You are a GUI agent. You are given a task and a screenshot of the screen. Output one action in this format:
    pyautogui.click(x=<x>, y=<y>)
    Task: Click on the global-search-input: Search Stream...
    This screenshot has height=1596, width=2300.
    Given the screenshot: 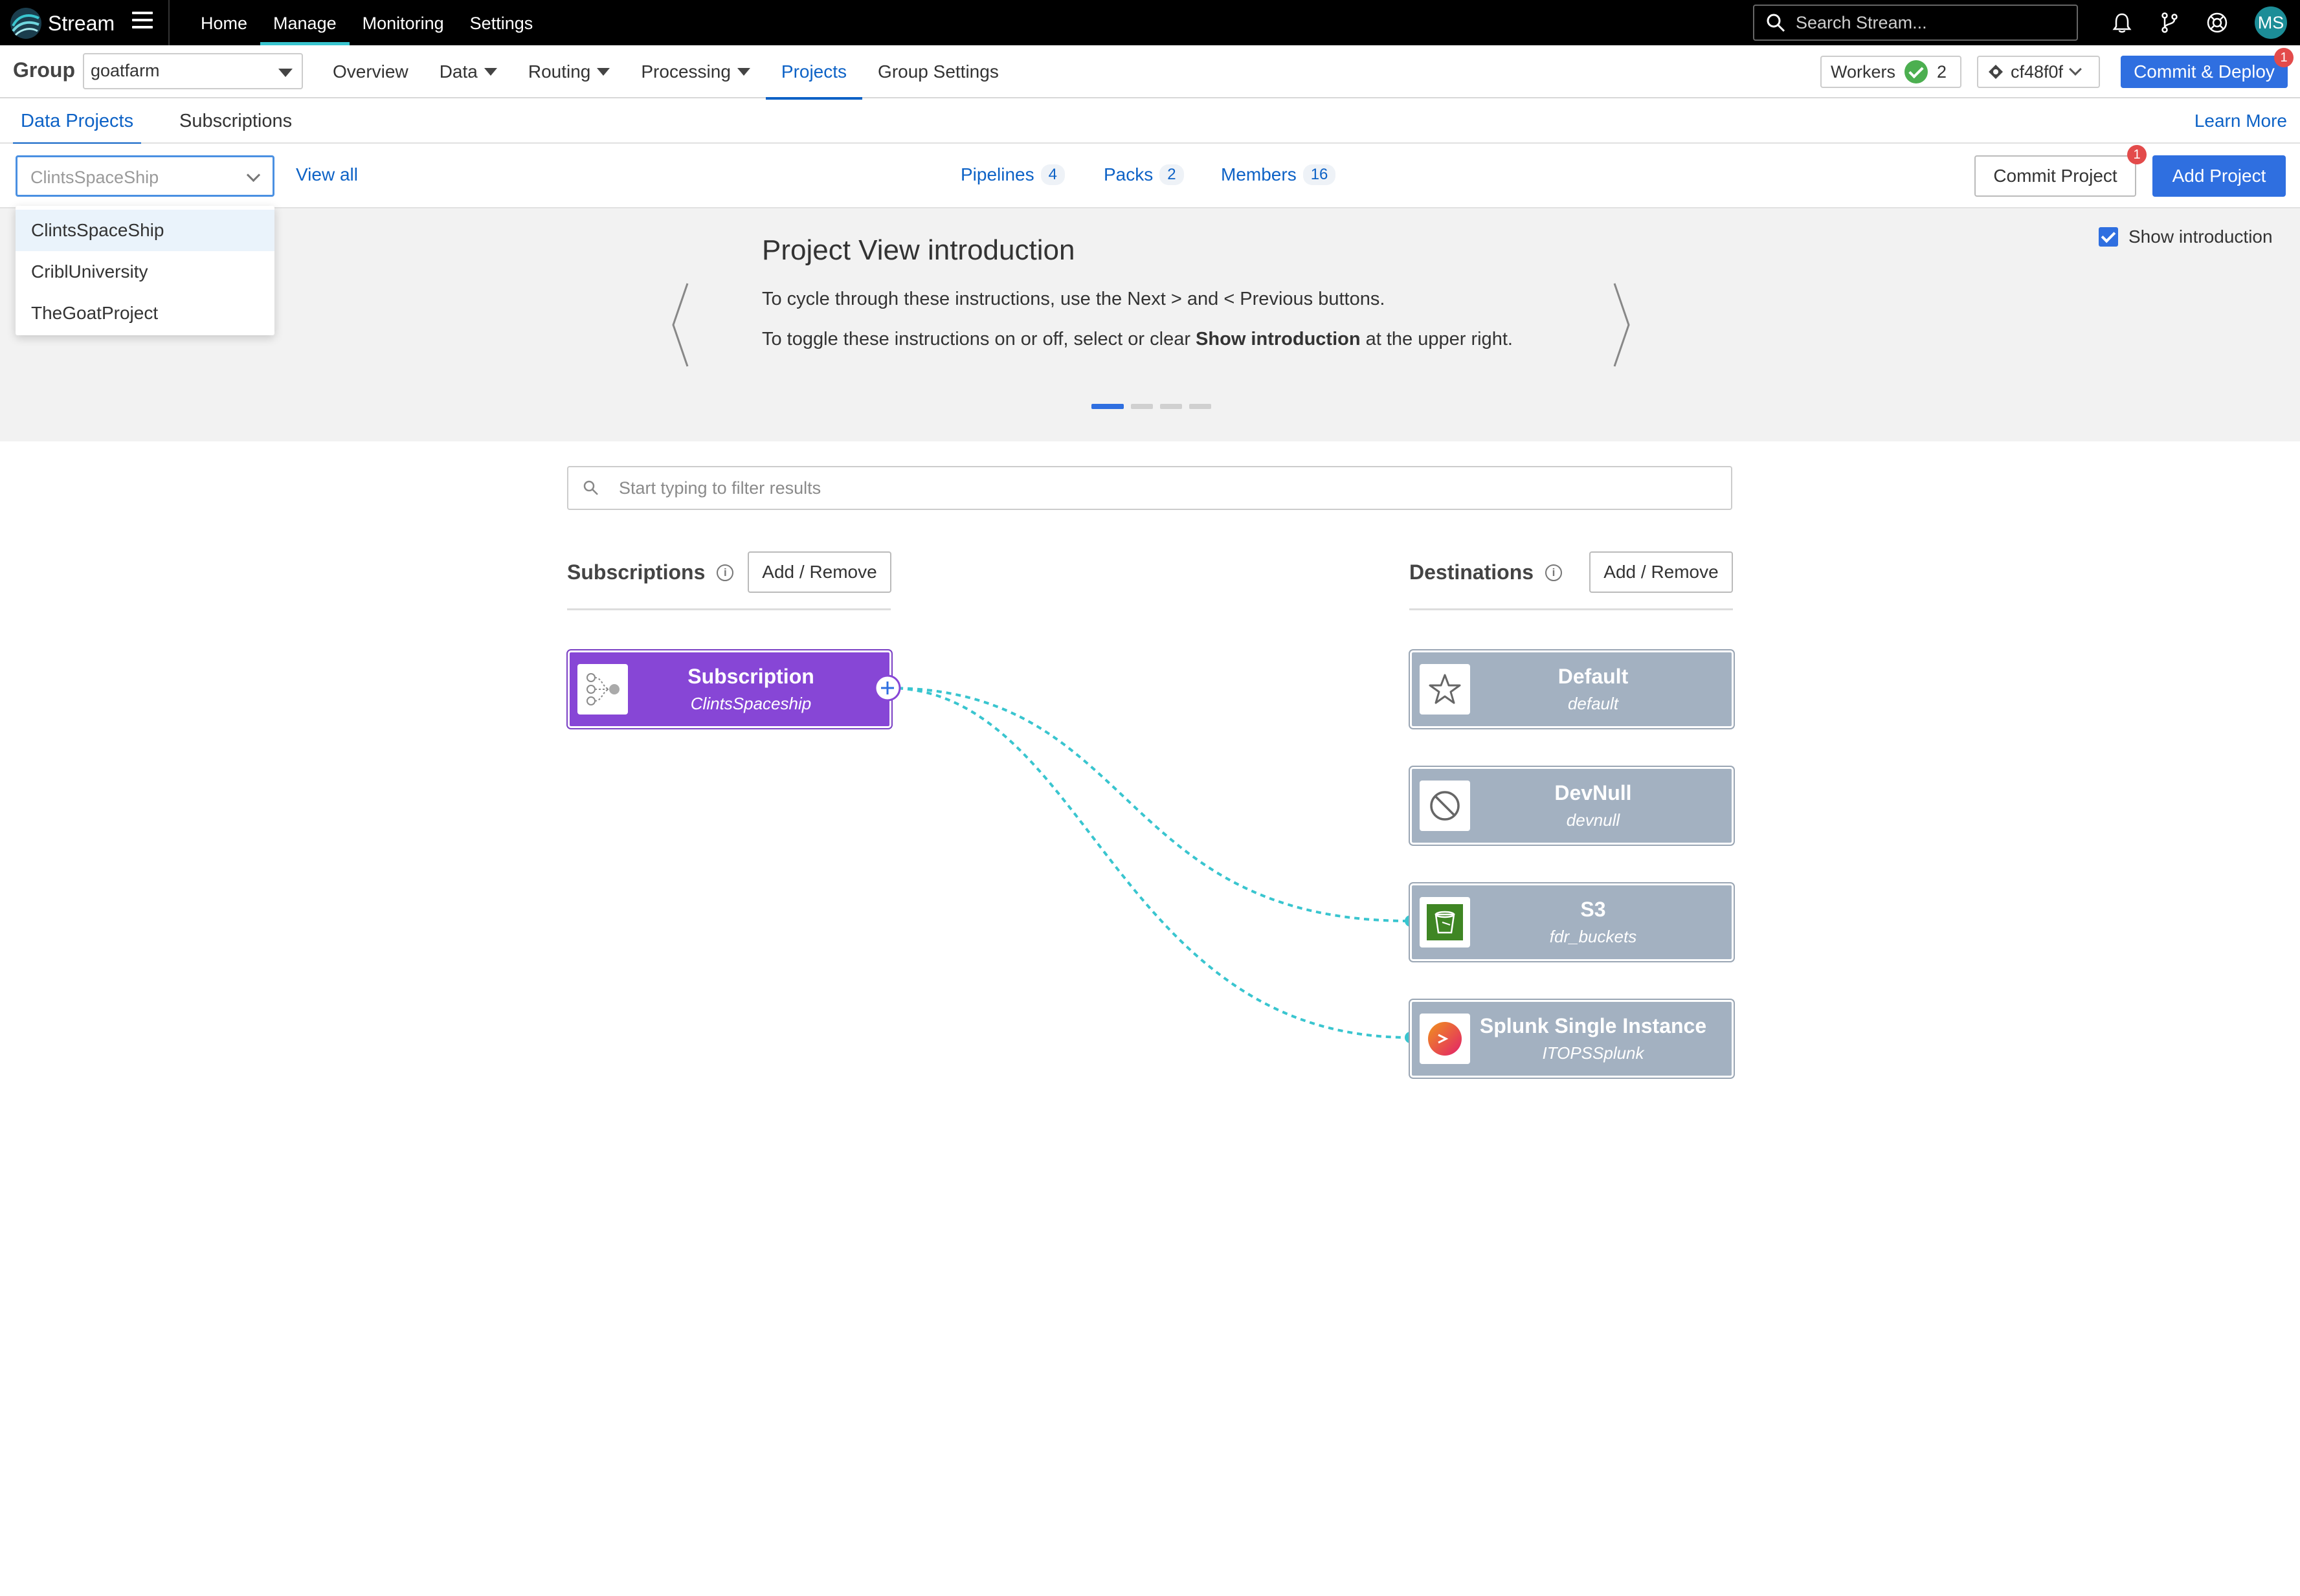 What is the action you would take?
    pyautogui.click(x=1915, y=23)
    